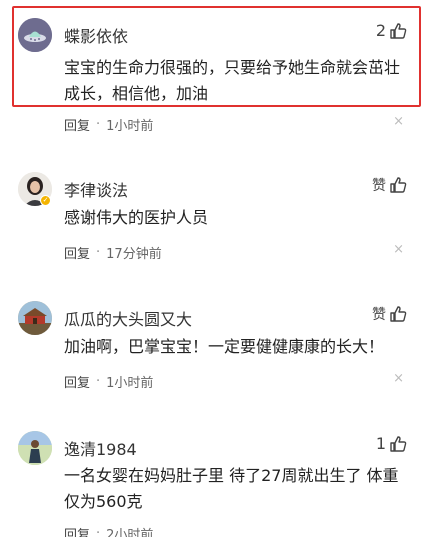  I want to click on comment-text: 宝宝的生命力很强的，只要给予她生命就会茁壮 成长，相信他，加油, so click(236, 81).